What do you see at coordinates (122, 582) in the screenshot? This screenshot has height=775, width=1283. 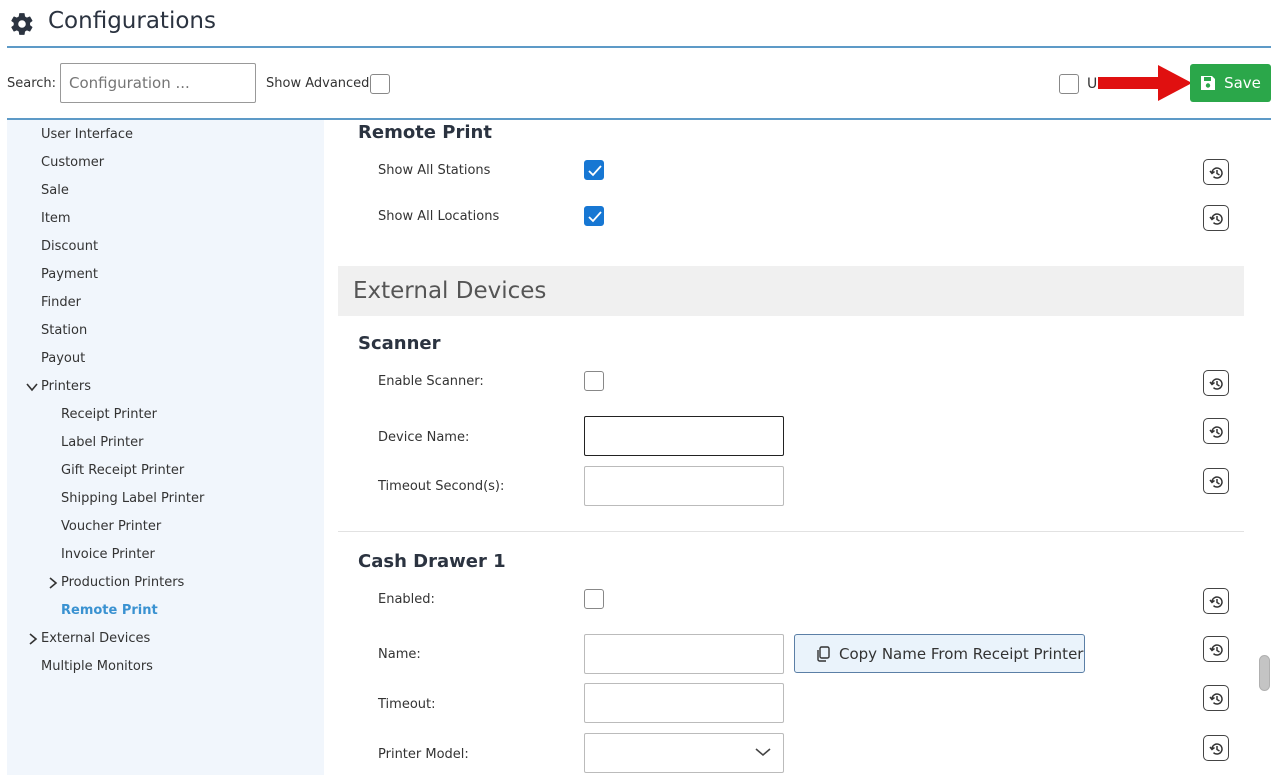 I see `sidebar-item-production-printers: Production Printers` at bounding box center [122, 582].